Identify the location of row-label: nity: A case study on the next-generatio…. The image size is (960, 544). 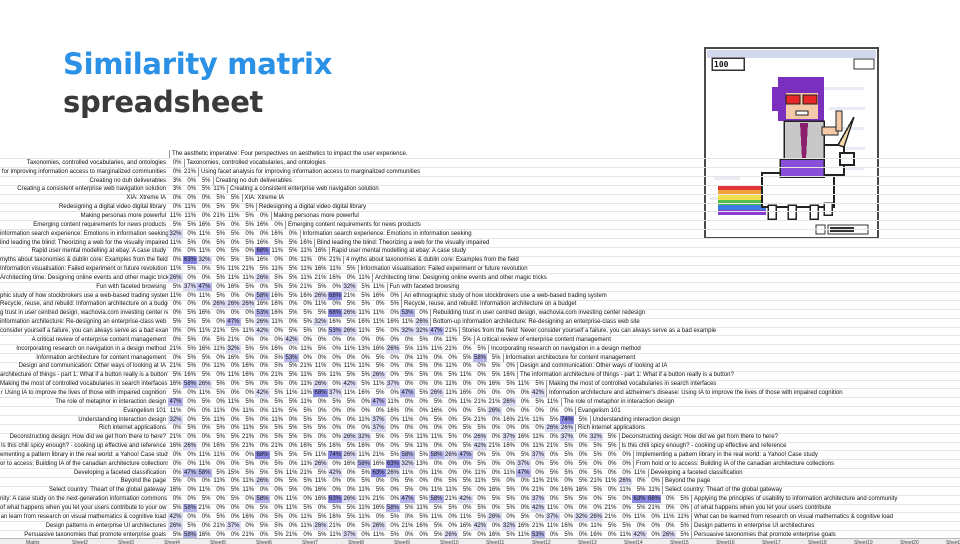
(84, 499).